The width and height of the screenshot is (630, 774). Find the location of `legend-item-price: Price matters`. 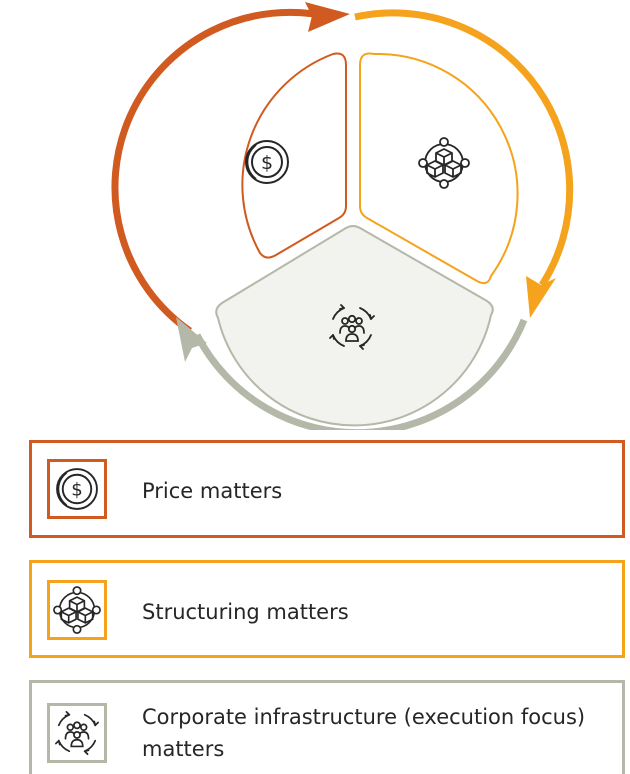

legend-item-price: Price matters is located at coordinates (327, 489).